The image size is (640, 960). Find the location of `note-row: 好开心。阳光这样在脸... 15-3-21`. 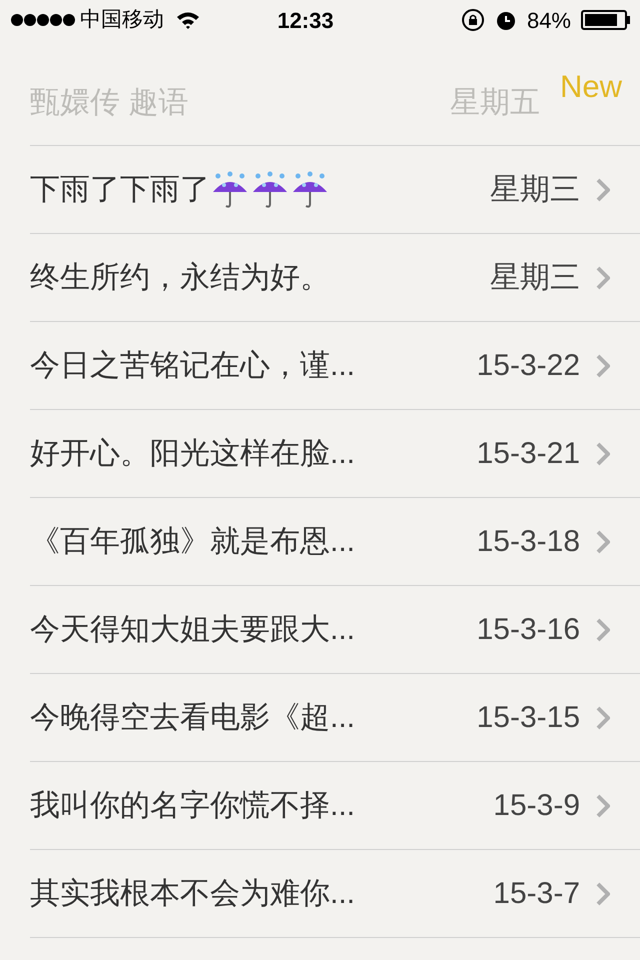

note-row: 好开心。阳光这样在脸... 15-3-21 is located at coordinates (335, 454).